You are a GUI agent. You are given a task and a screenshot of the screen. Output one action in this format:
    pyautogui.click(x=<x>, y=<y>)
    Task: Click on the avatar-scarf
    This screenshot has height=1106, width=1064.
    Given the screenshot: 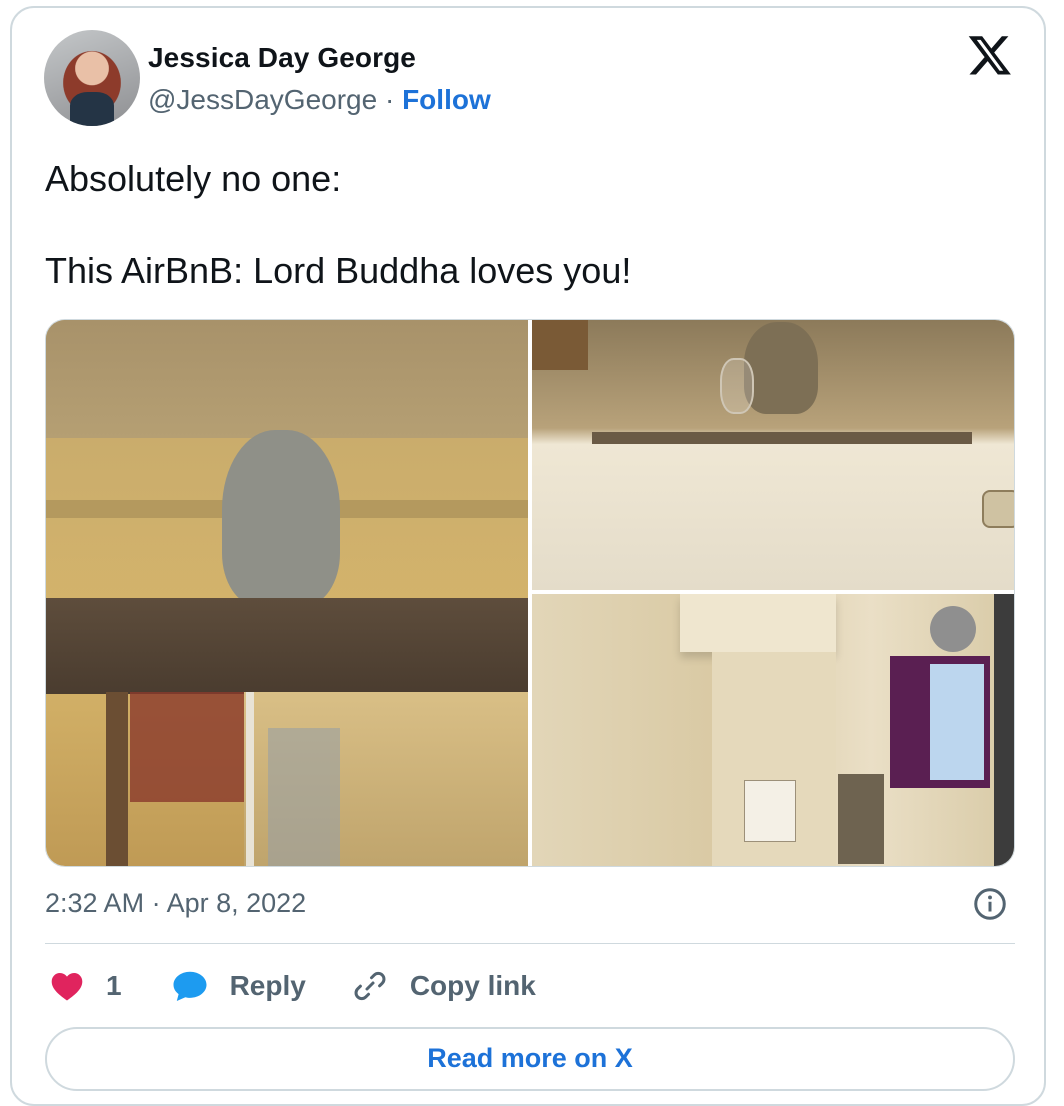 What is the action you would take?
    pyautogui.click(x=92, y=109)
    